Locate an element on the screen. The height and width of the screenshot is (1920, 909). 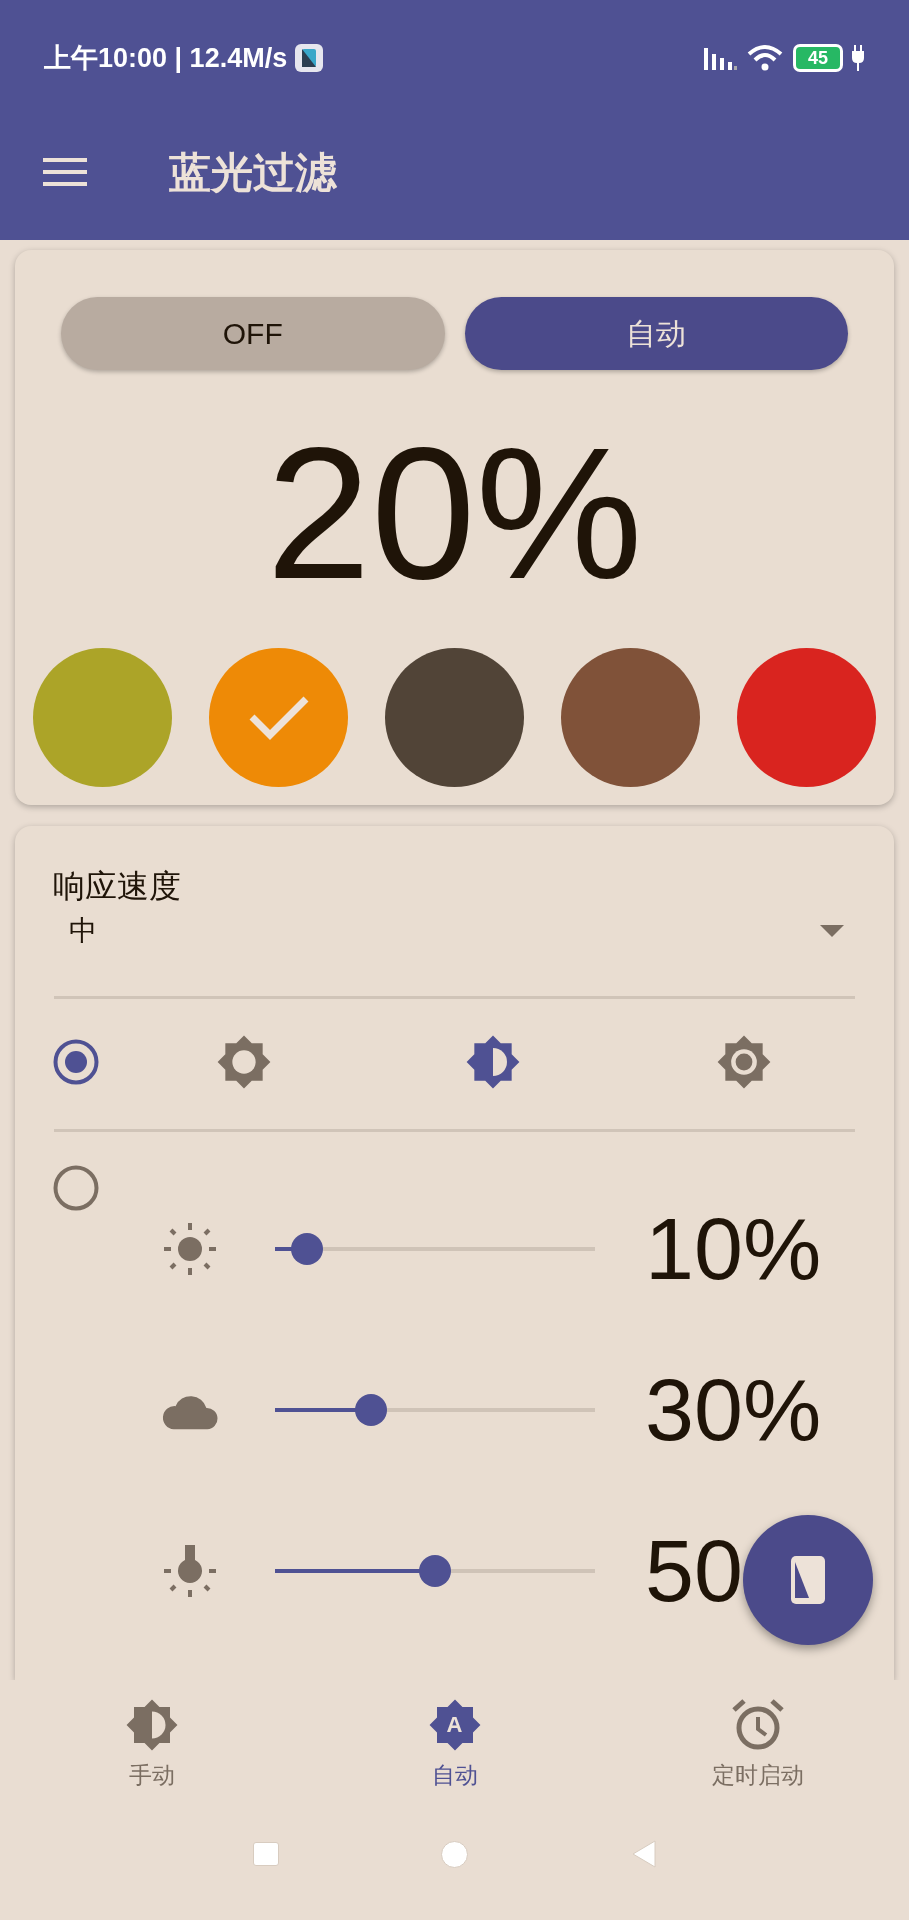
auto-brightness-icon: A is located at coordinates (454, 1725).